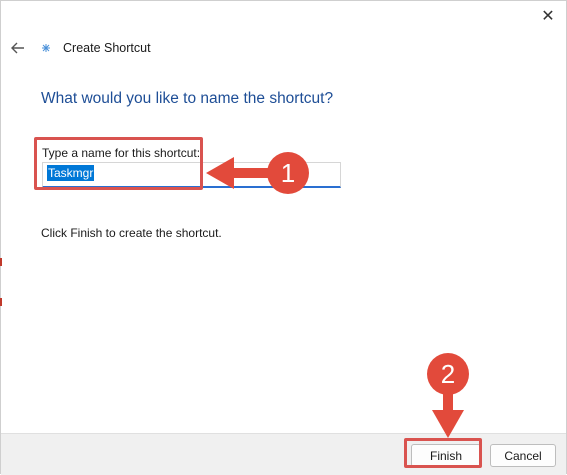 Image resolution: width=567 pixels, height=475 pixels. I want to click on back-arrow-icon, so click(17, 48).